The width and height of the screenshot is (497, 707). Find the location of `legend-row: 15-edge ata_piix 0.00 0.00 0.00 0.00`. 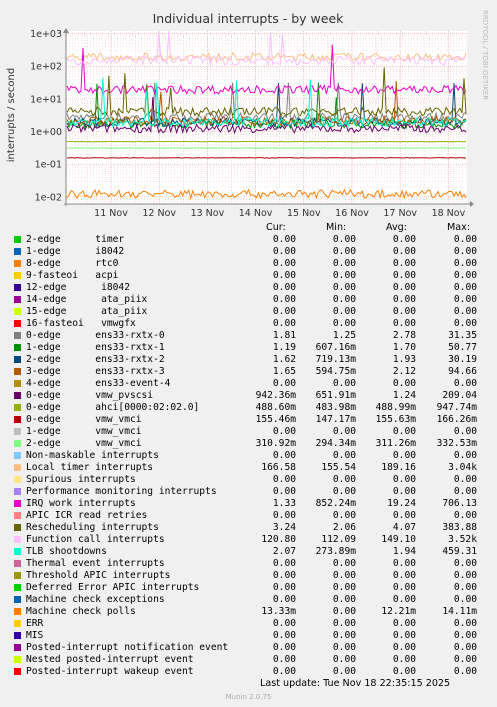

legend-row: 15-edge ata_piix 0.00 0.00 0.00 0.00 is located at coordinates (248, 312).